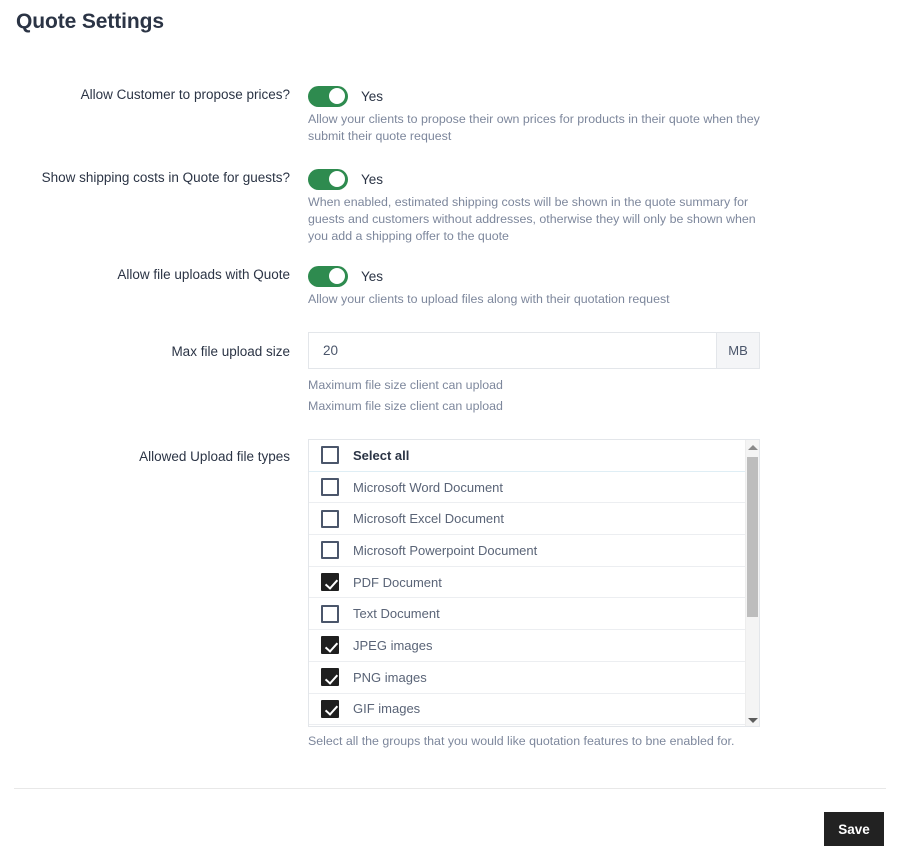  What do you see at coordinates (450, 788) in the screenshot?
I see `footer-divider` at bounding box center [450, 788].